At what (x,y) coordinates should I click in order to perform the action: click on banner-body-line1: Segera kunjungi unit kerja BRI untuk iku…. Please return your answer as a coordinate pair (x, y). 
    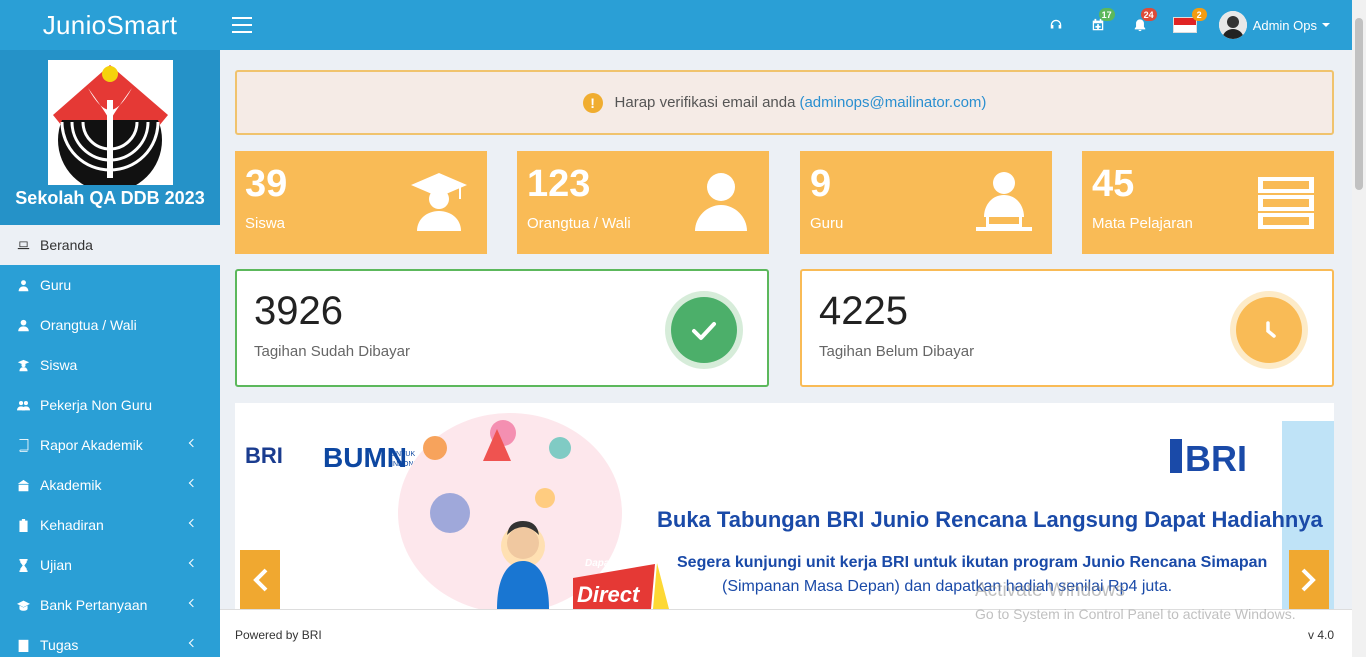
    Looking at the image, I should click on (972, 562).